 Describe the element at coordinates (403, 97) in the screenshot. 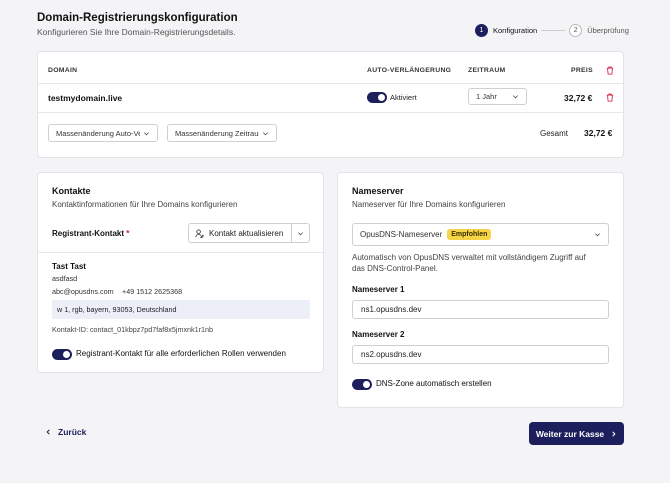

I see `auto-renew-label: Aktiviert` at that location.